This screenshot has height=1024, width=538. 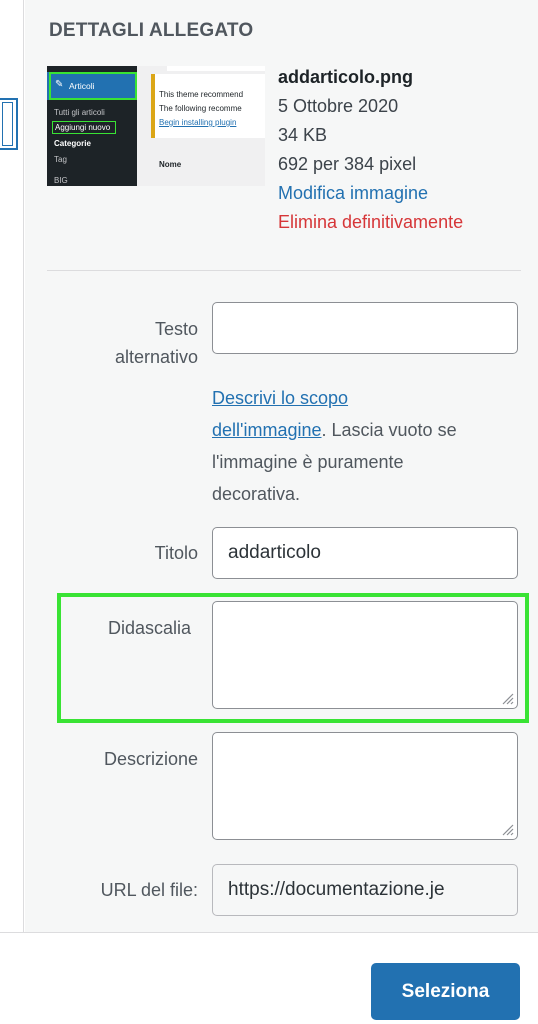 What do you see at coordinates (267, 430) in the screenshot?
I see `alt-help-link-line2: dell'immagine` at bounding box center [267, 430].